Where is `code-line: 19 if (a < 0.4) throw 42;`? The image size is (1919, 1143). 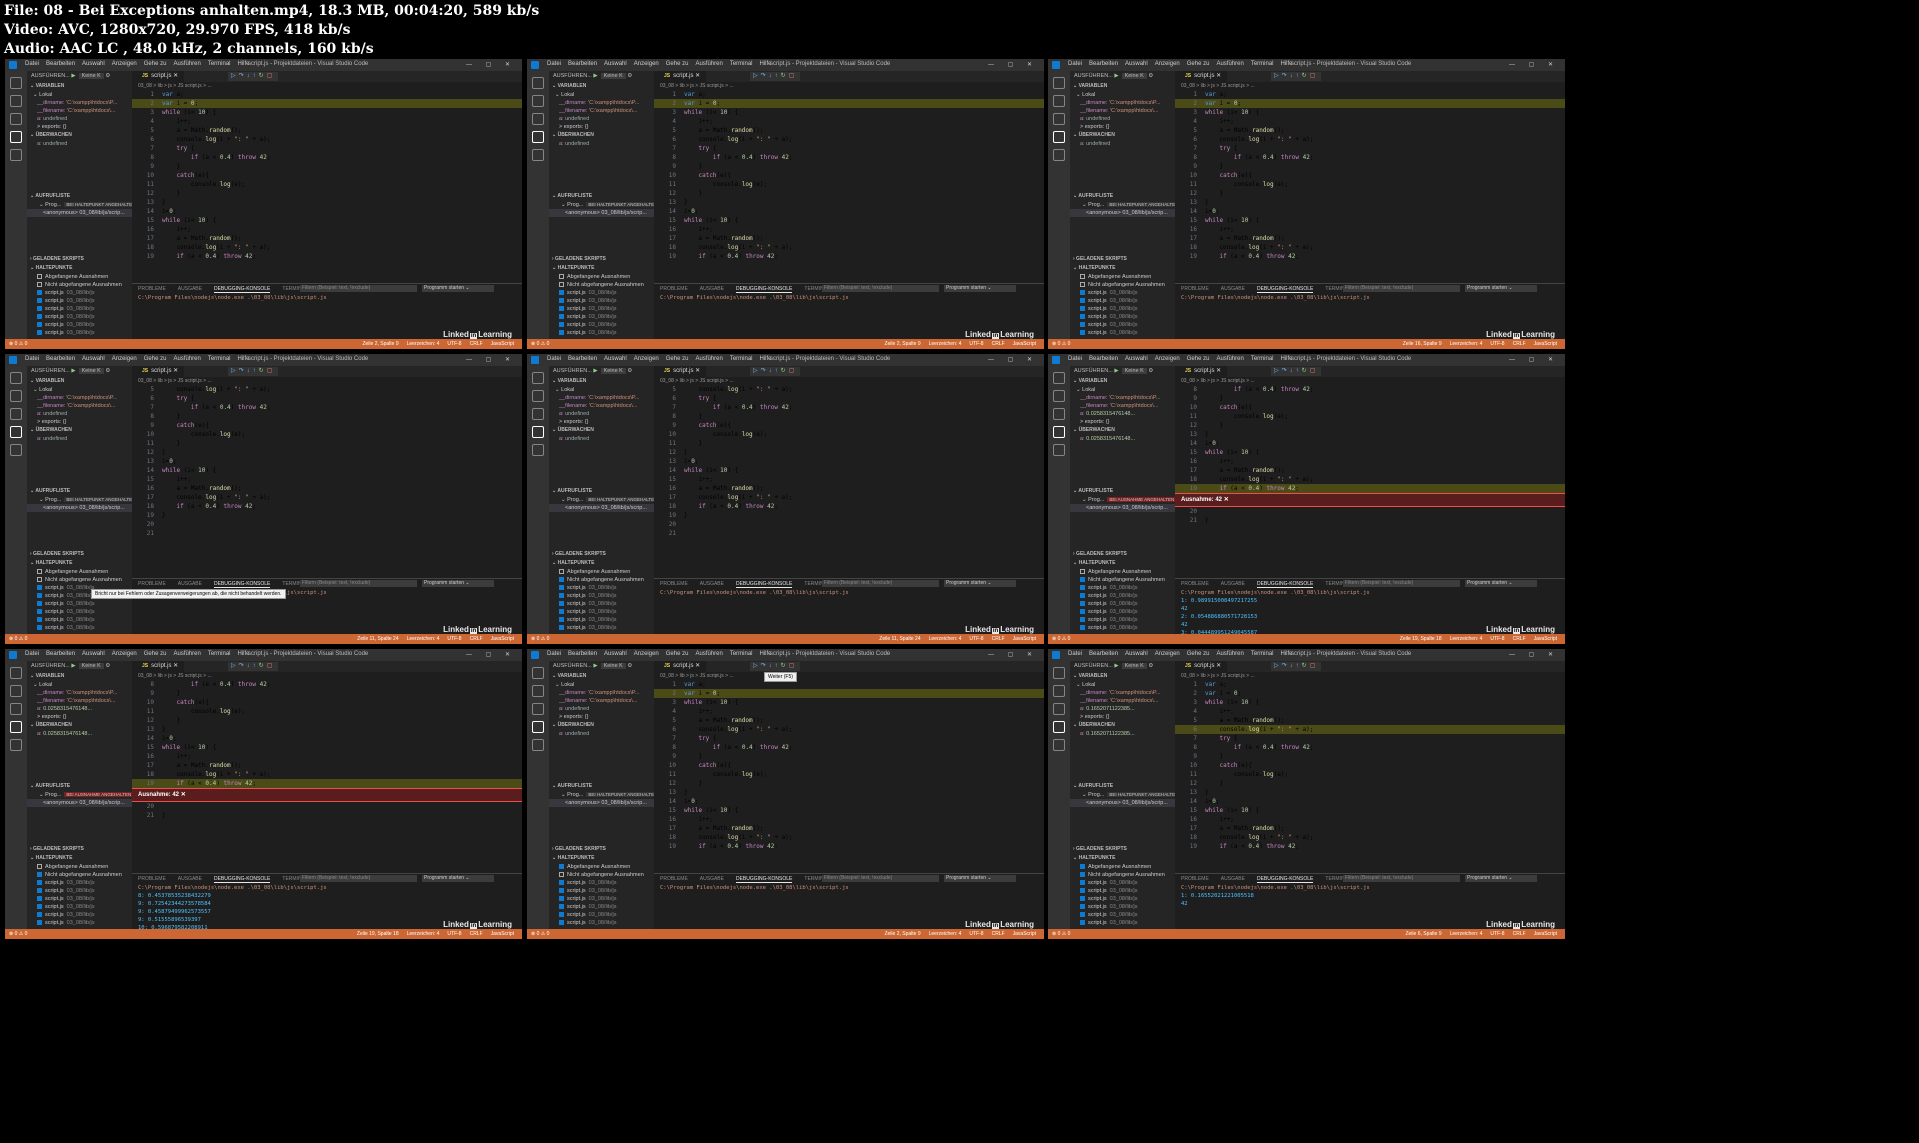
code-line: 19 if (a < 0.4) throw 42; is located at coordinates (849, 846).